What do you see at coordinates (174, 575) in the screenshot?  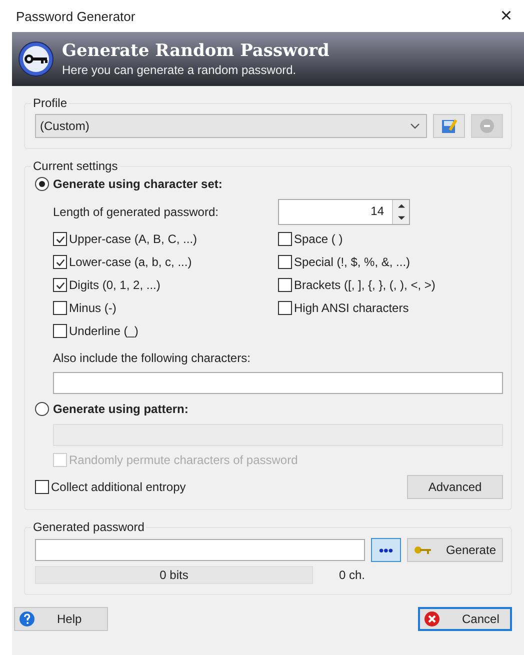 I see `quality-bar: 0 bits` at bounding box center [174, 575].